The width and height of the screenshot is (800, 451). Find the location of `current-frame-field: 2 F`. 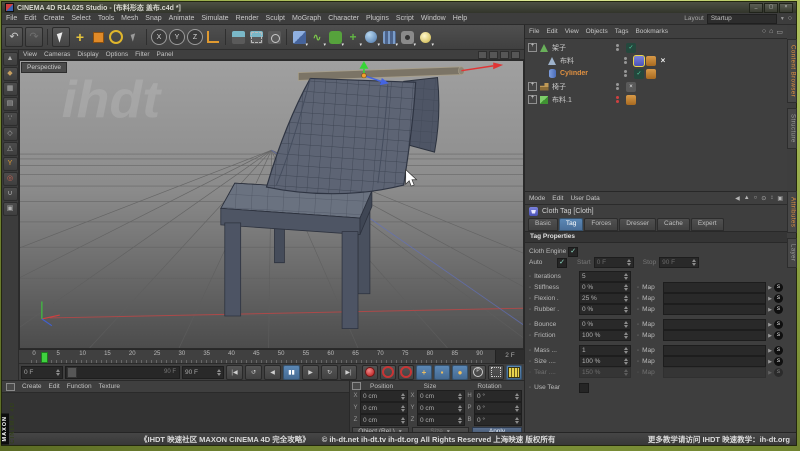

current-frame-field: 2 F is located at coordinates (509, 356).